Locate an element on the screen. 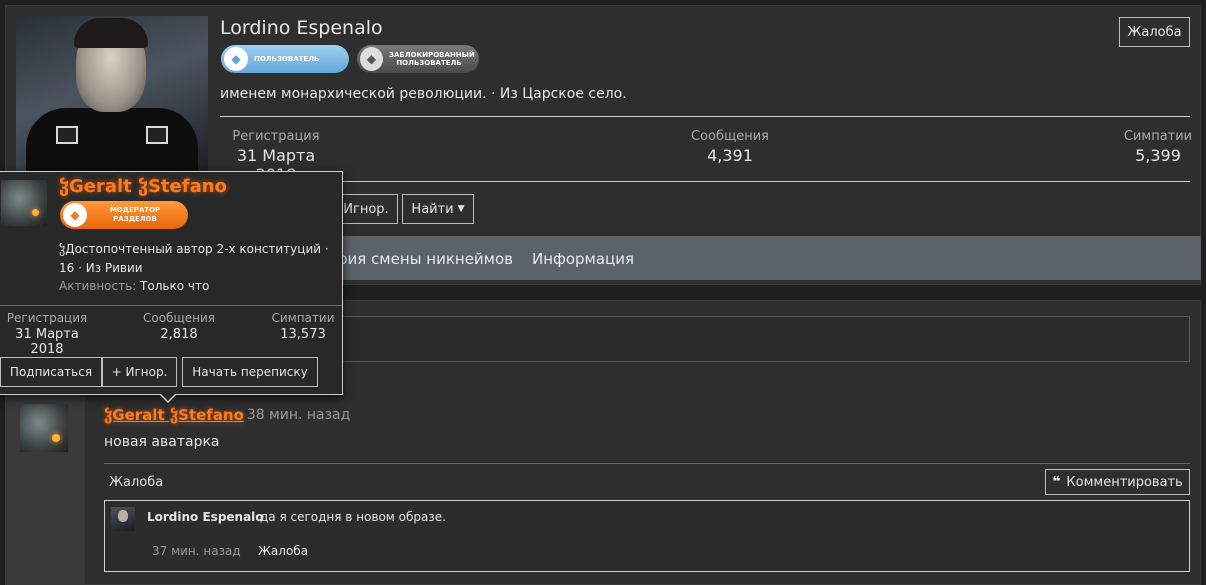 The image size is (1206, 585). find-button: Найти ▼ is located at coordinates (438, 209).